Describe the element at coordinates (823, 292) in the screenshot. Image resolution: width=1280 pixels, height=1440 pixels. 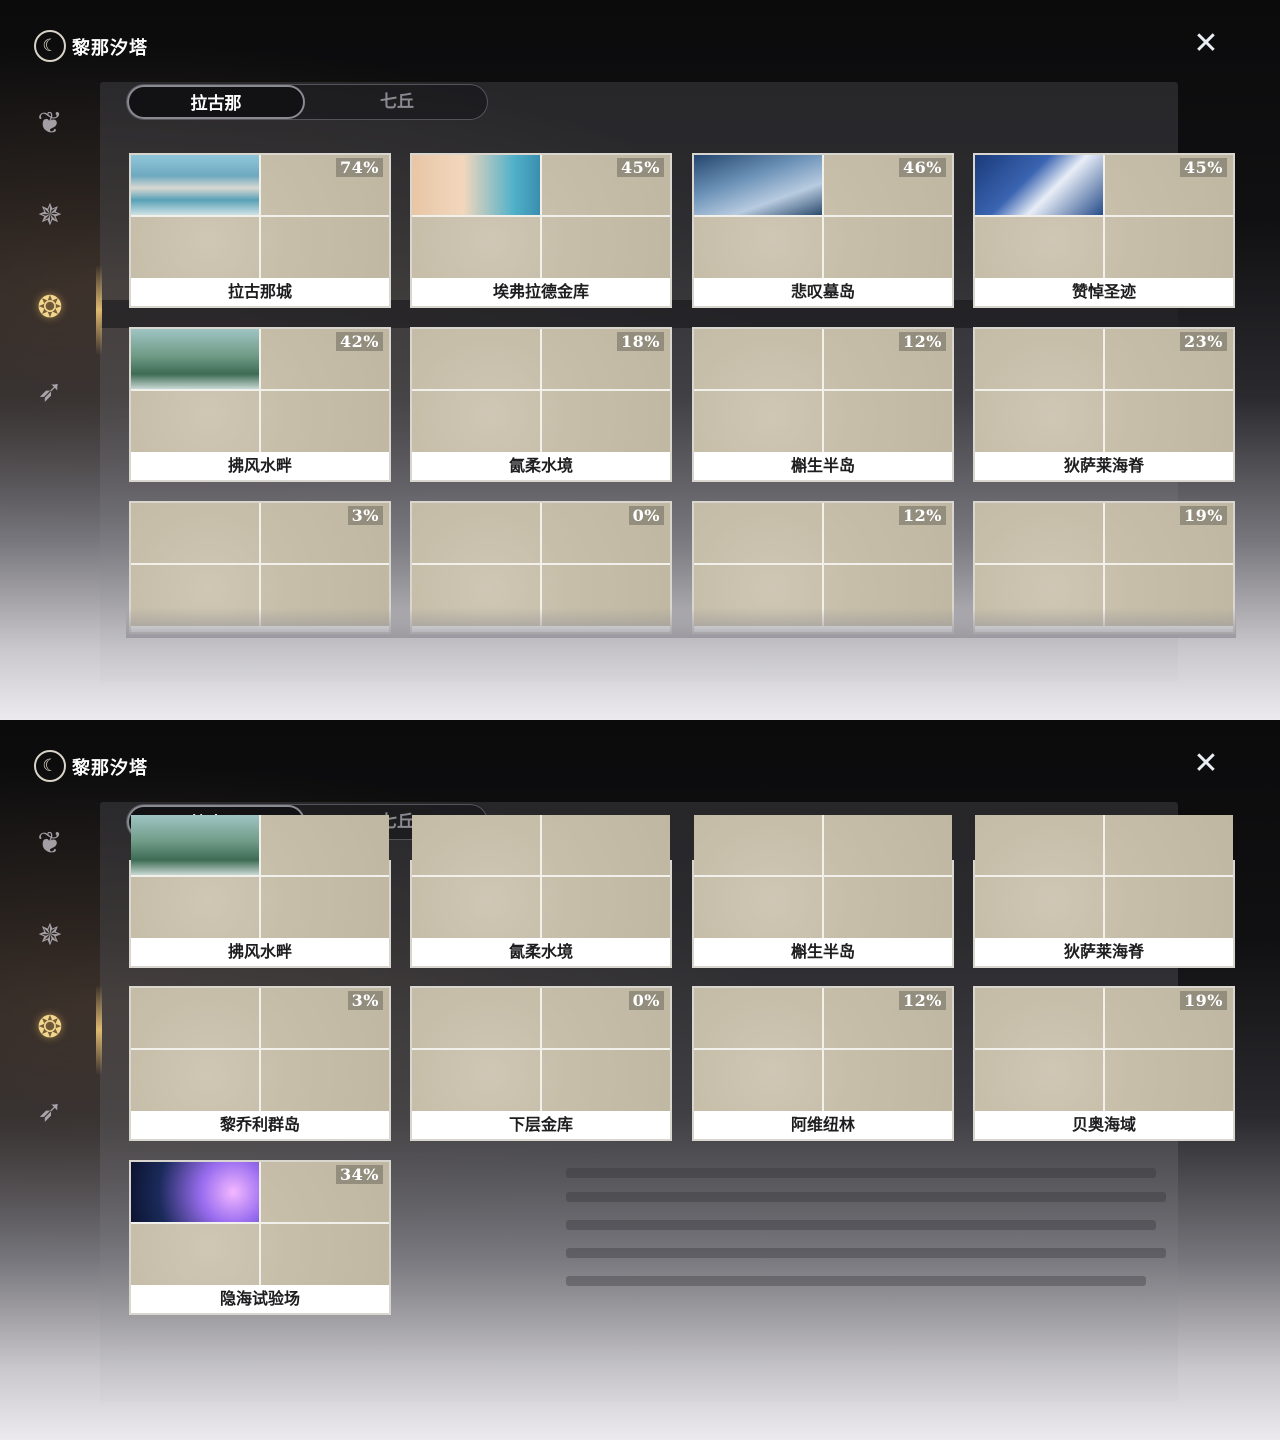
I see `region-name: 悲叹墓岛` at that location.